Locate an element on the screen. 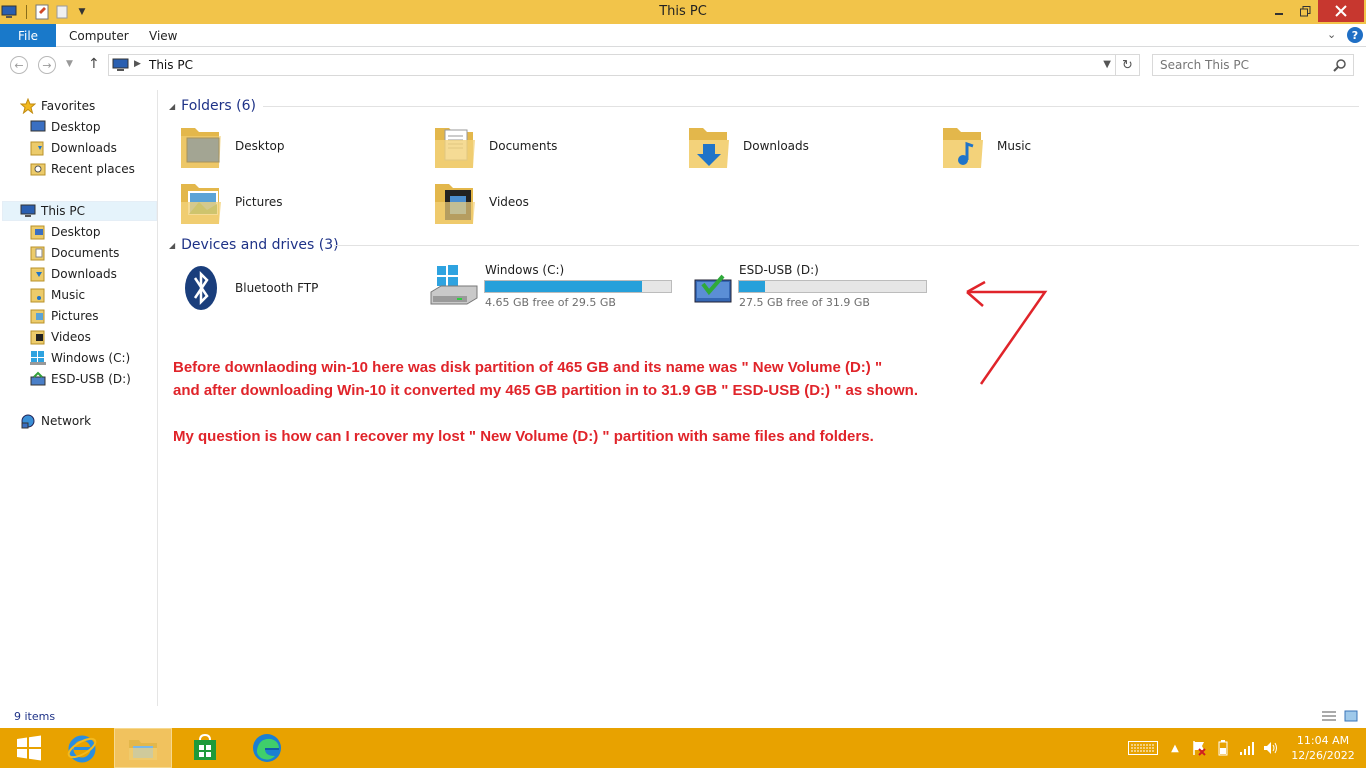  nav-network: Network is located at coordinates (55, 421).